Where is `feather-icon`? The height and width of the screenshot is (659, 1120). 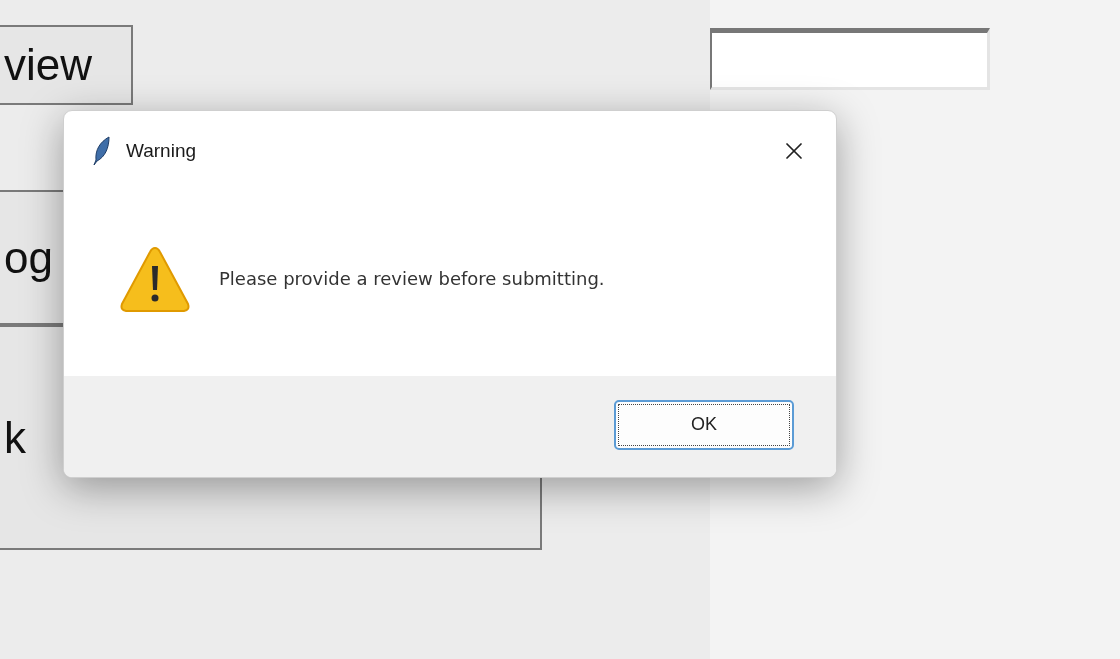
feather-icon is located at coordinates (102, 151).